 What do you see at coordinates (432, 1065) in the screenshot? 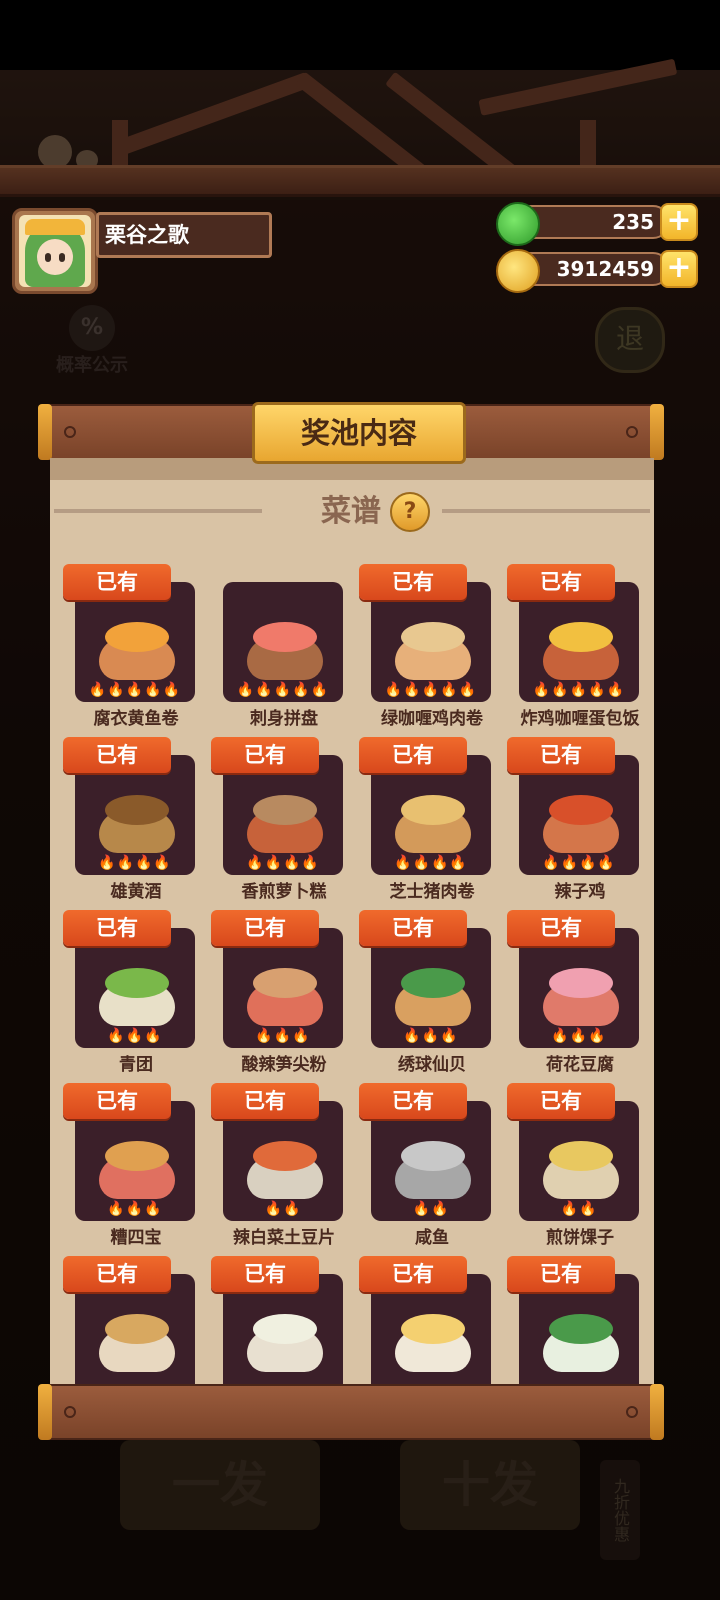
I see `recipe-name: 绣球仙贝` at bounding box center [432, 1065].